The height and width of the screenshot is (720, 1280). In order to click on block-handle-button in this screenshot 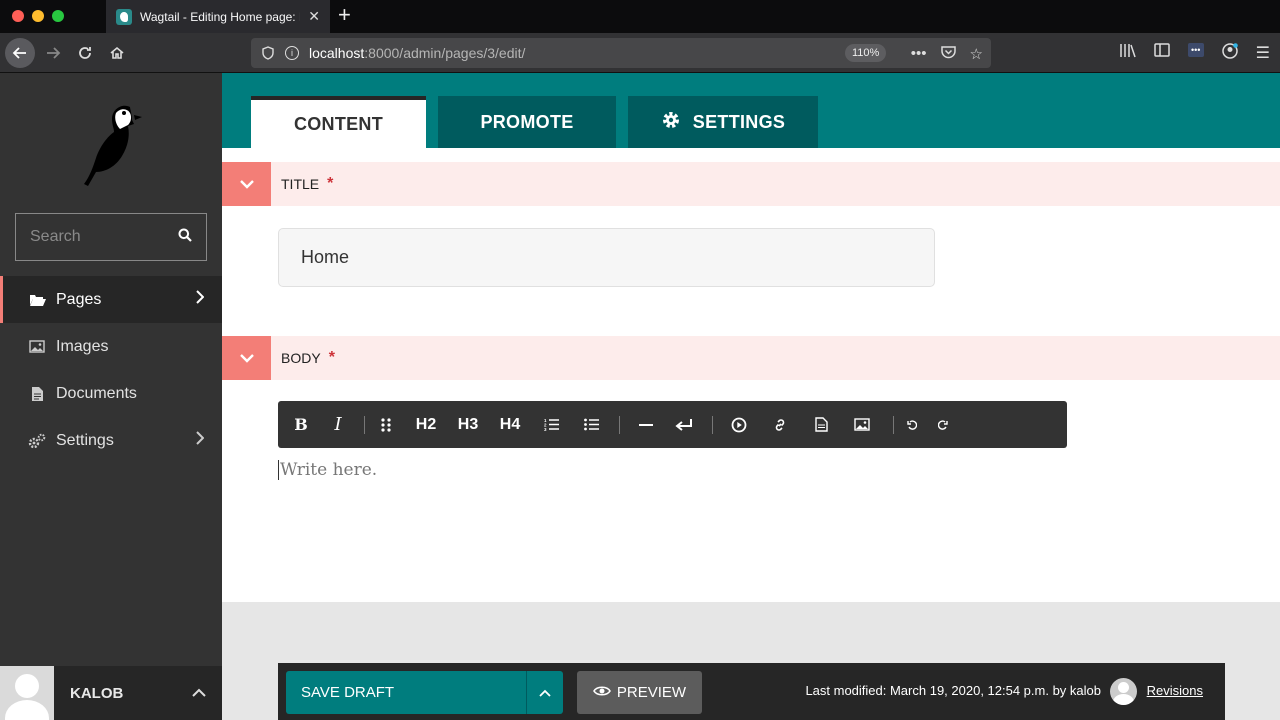, I will do `click(386, 424)`.